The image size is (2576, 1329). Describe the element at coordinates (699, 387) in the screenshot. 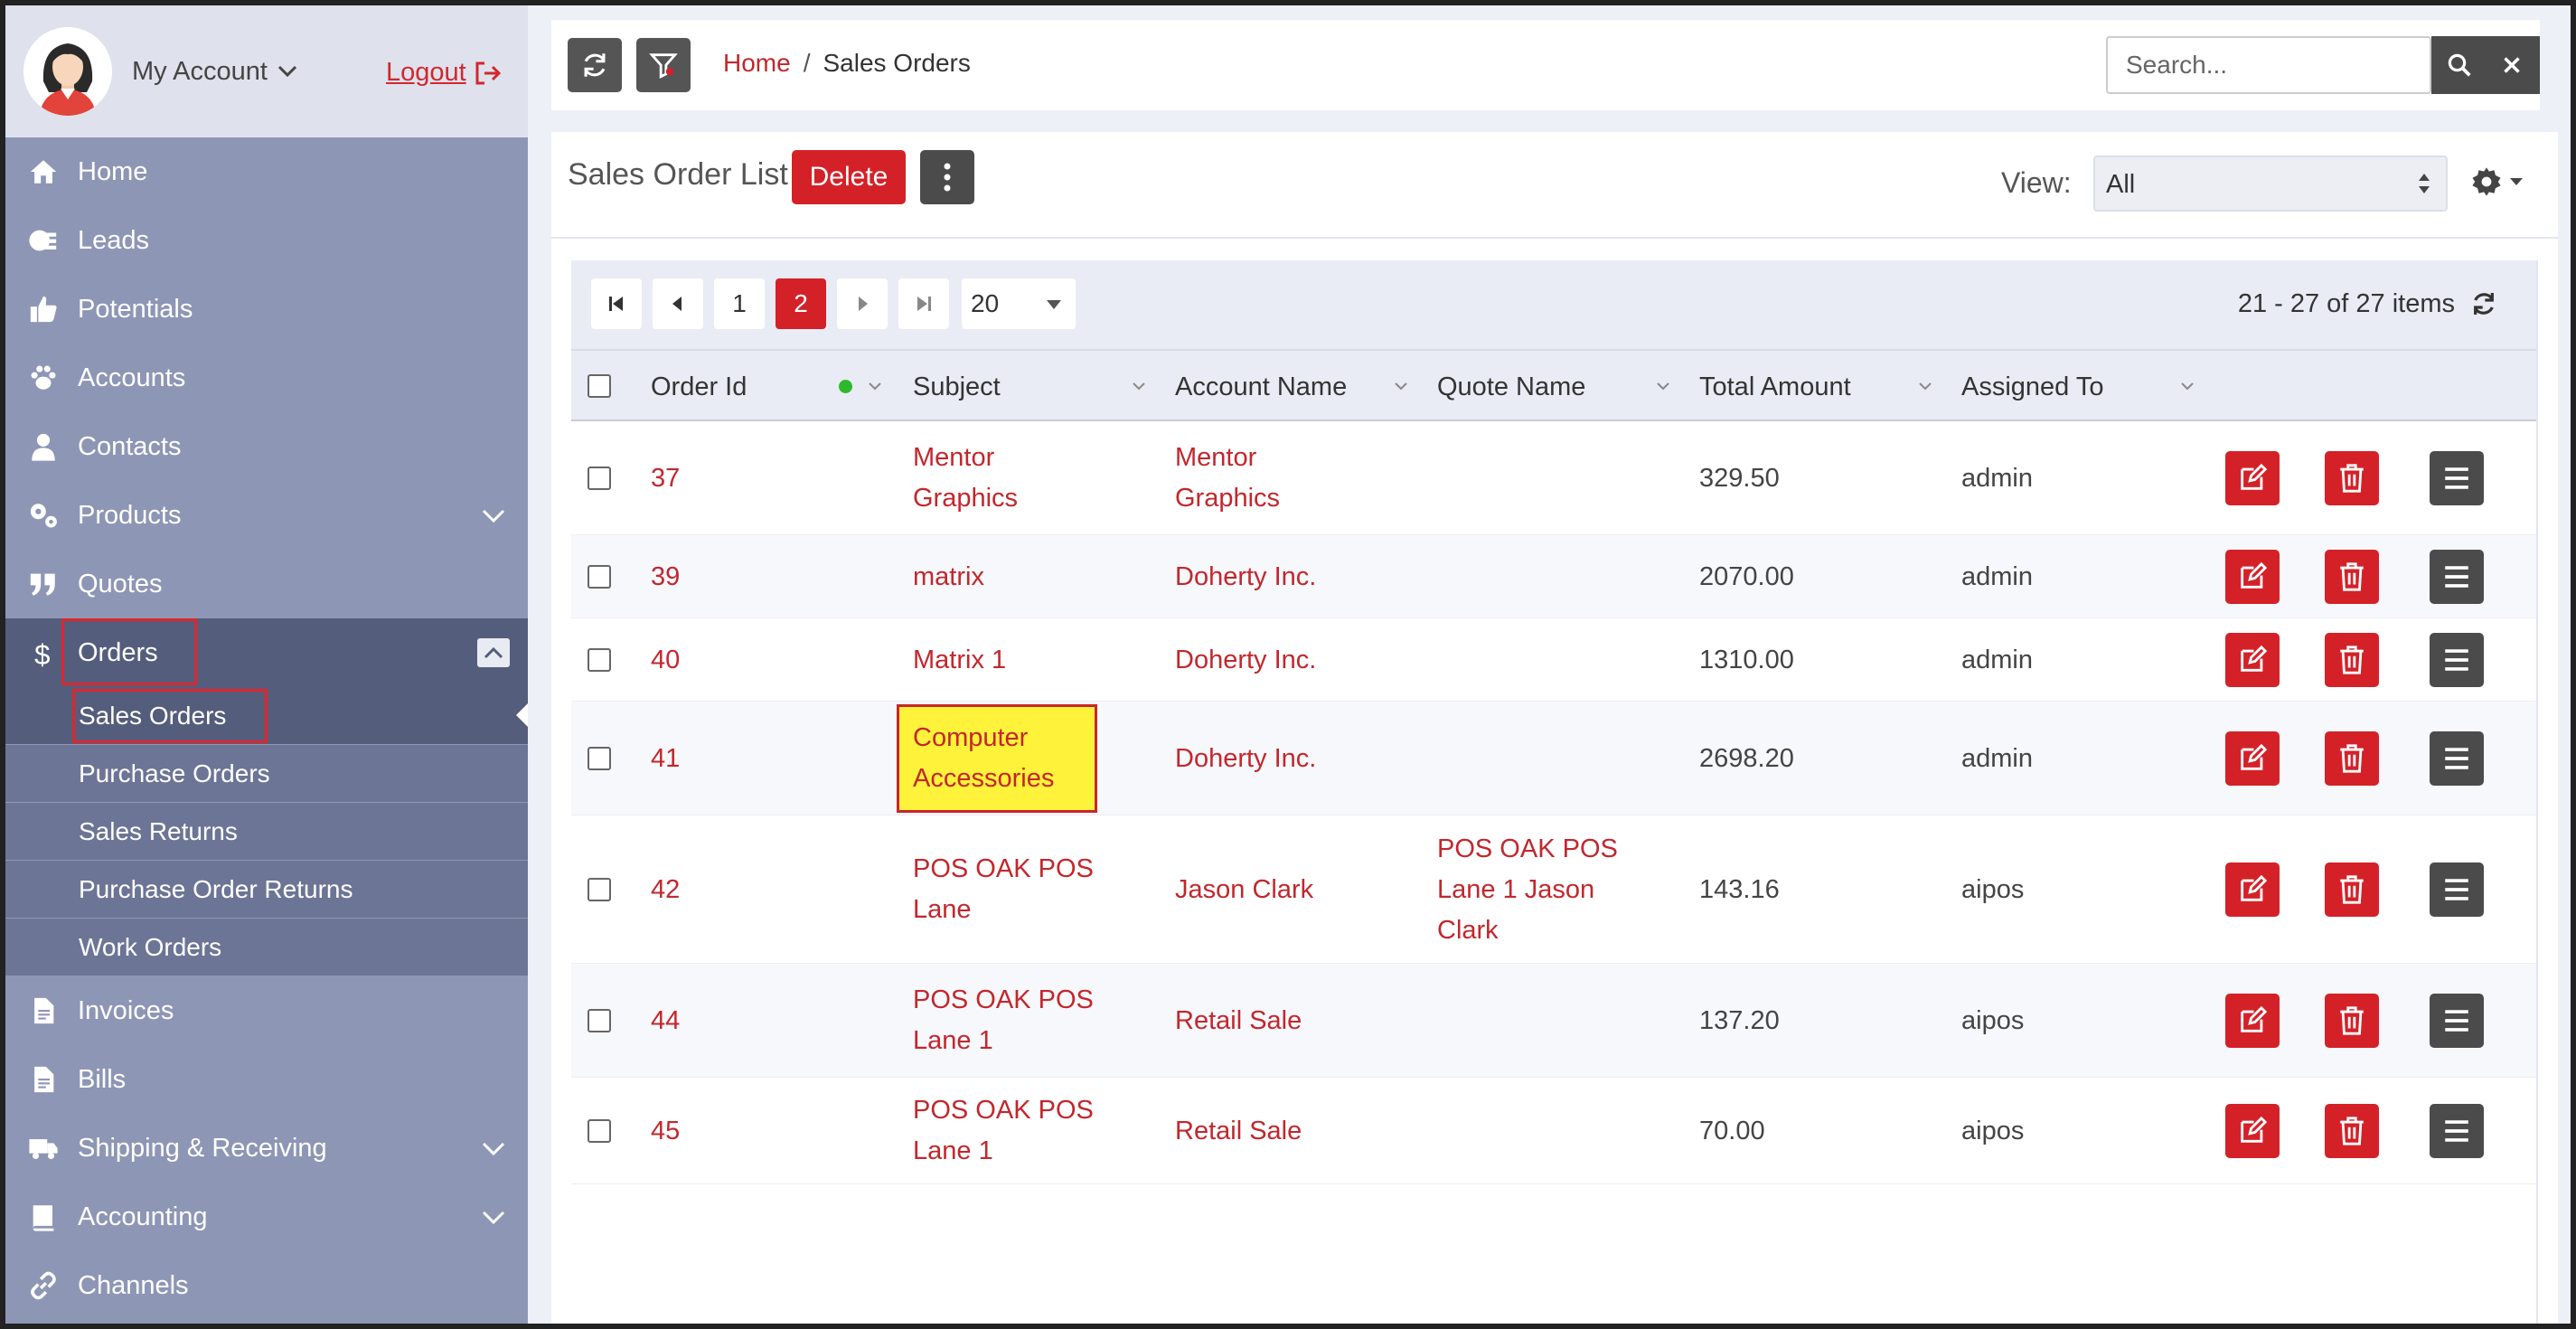

I see `col-order-id: Order Id` at that location.